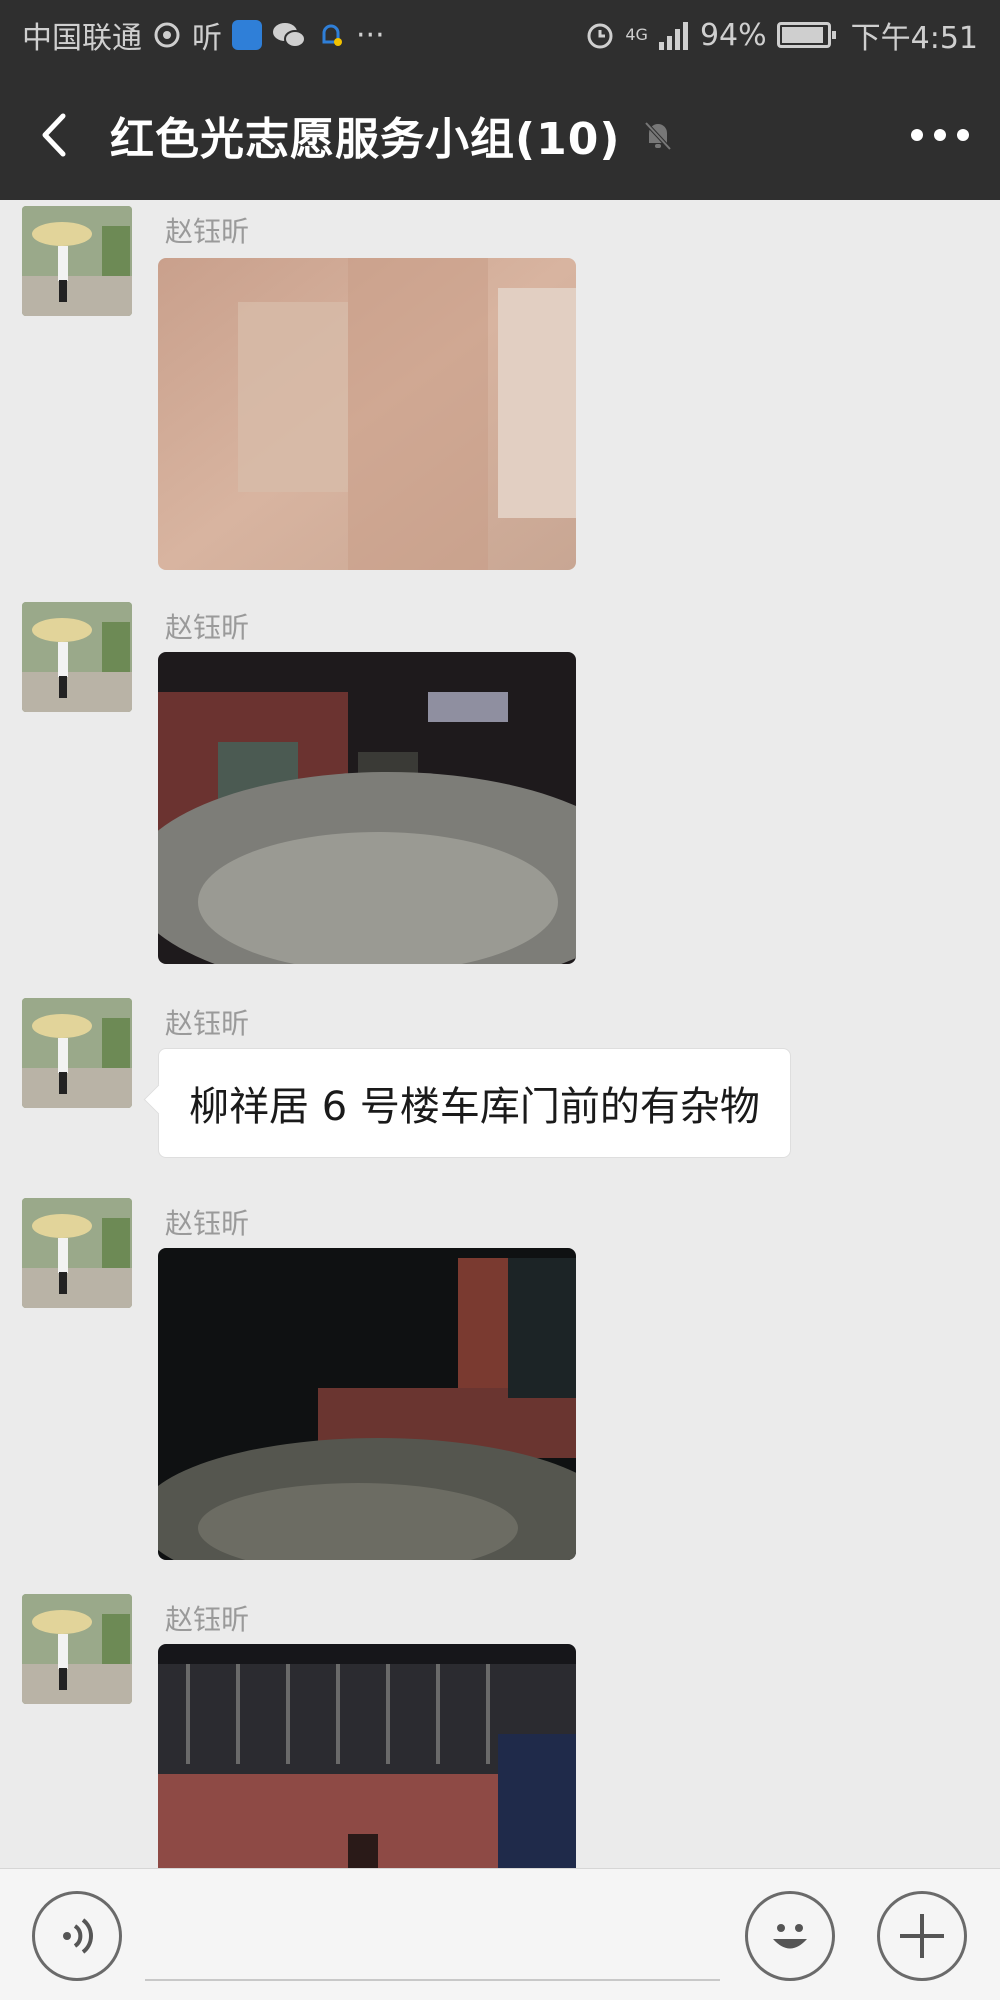  What do you see at coordinates (207, 38) in the screenshot?
I see `app-glyph-label: 听` at bounding box center [207, 38].